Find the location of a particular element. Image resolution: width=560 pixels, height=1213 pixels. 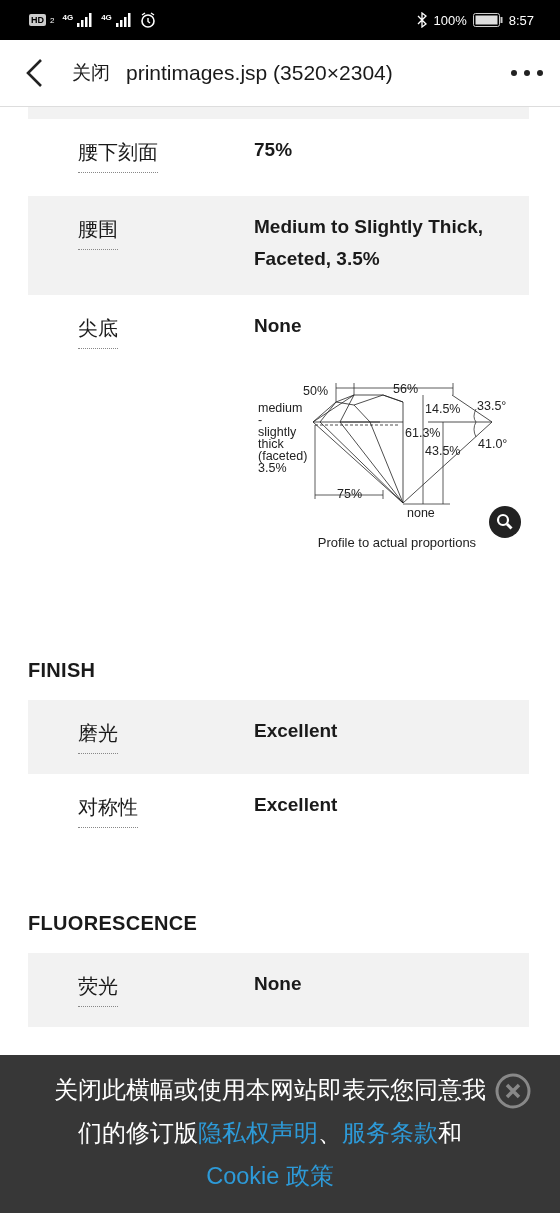

diagram-label: 43.5% is located at coordinates (443, 451).